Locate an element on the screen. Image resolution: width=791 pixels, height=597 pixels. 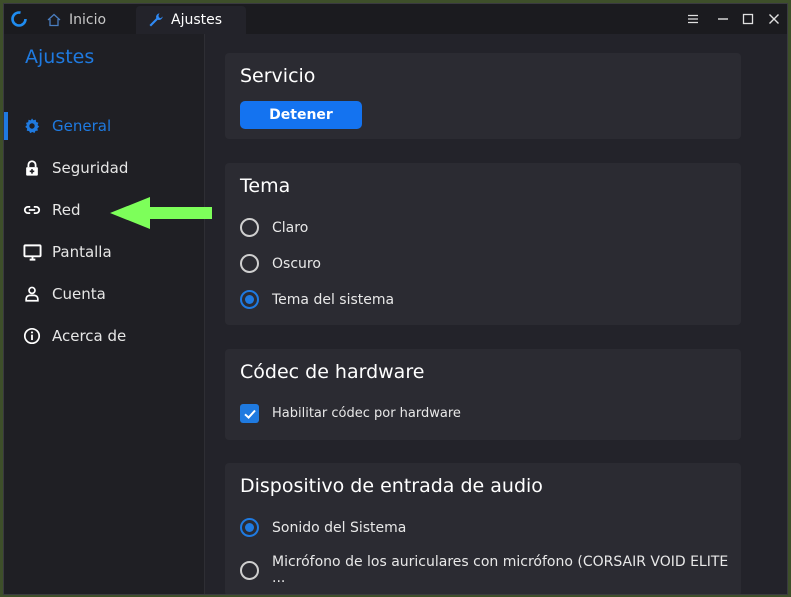
hardware-codec-title: Códec de hardware is located at coordinates (332, 372).